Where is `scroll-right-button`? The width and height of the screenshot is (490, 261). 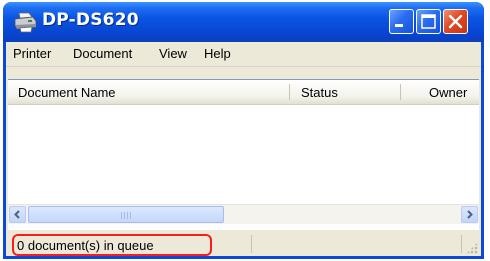 scroll-right-button is located at coordinates (469, 214).